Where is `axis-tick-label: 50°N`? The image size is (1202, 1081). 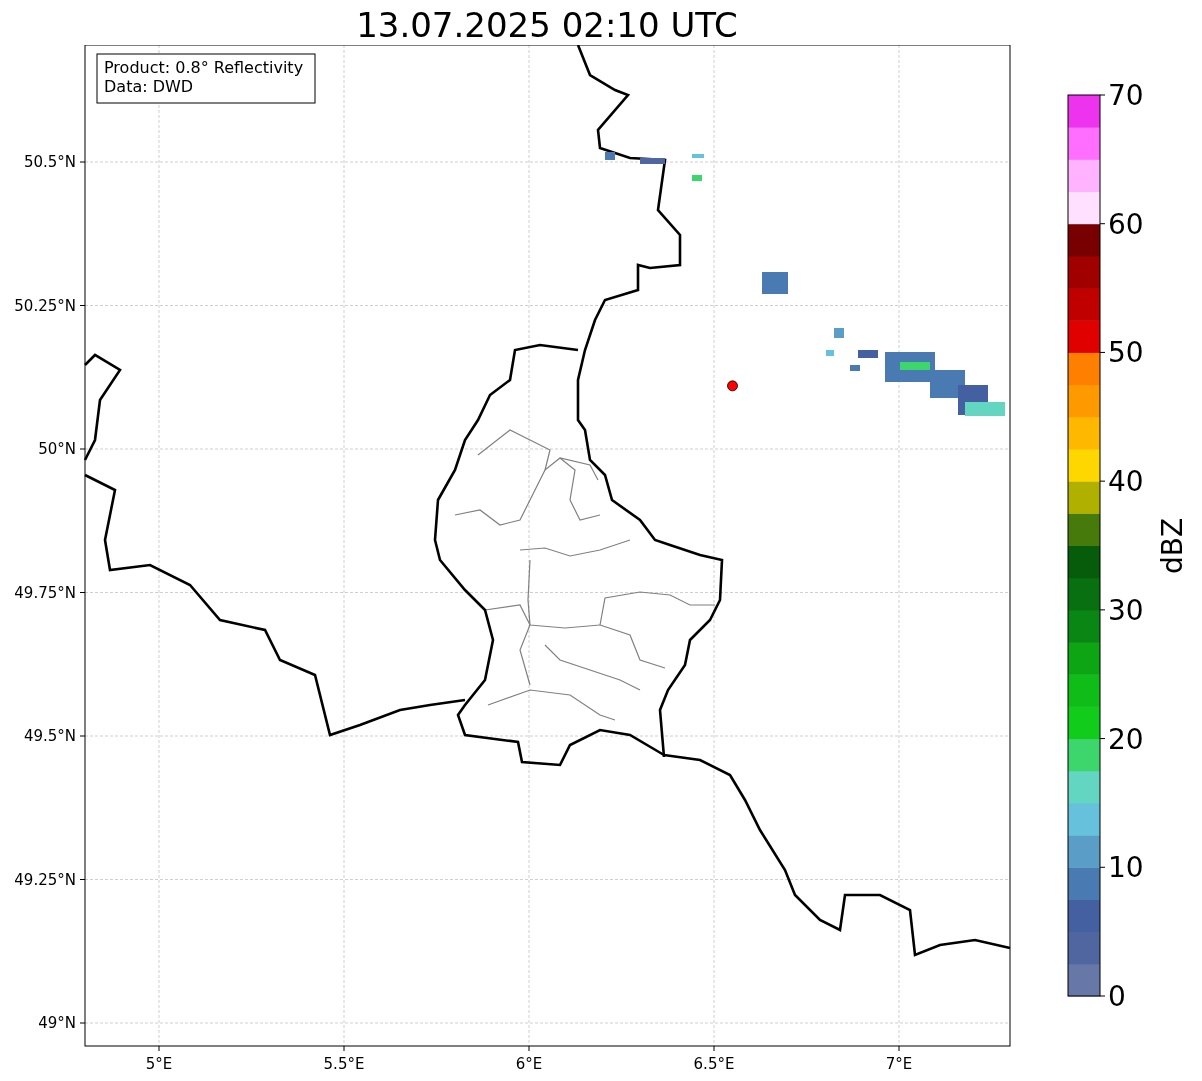 axis-tick-label: 50°N is located at coordinates (57, 449).